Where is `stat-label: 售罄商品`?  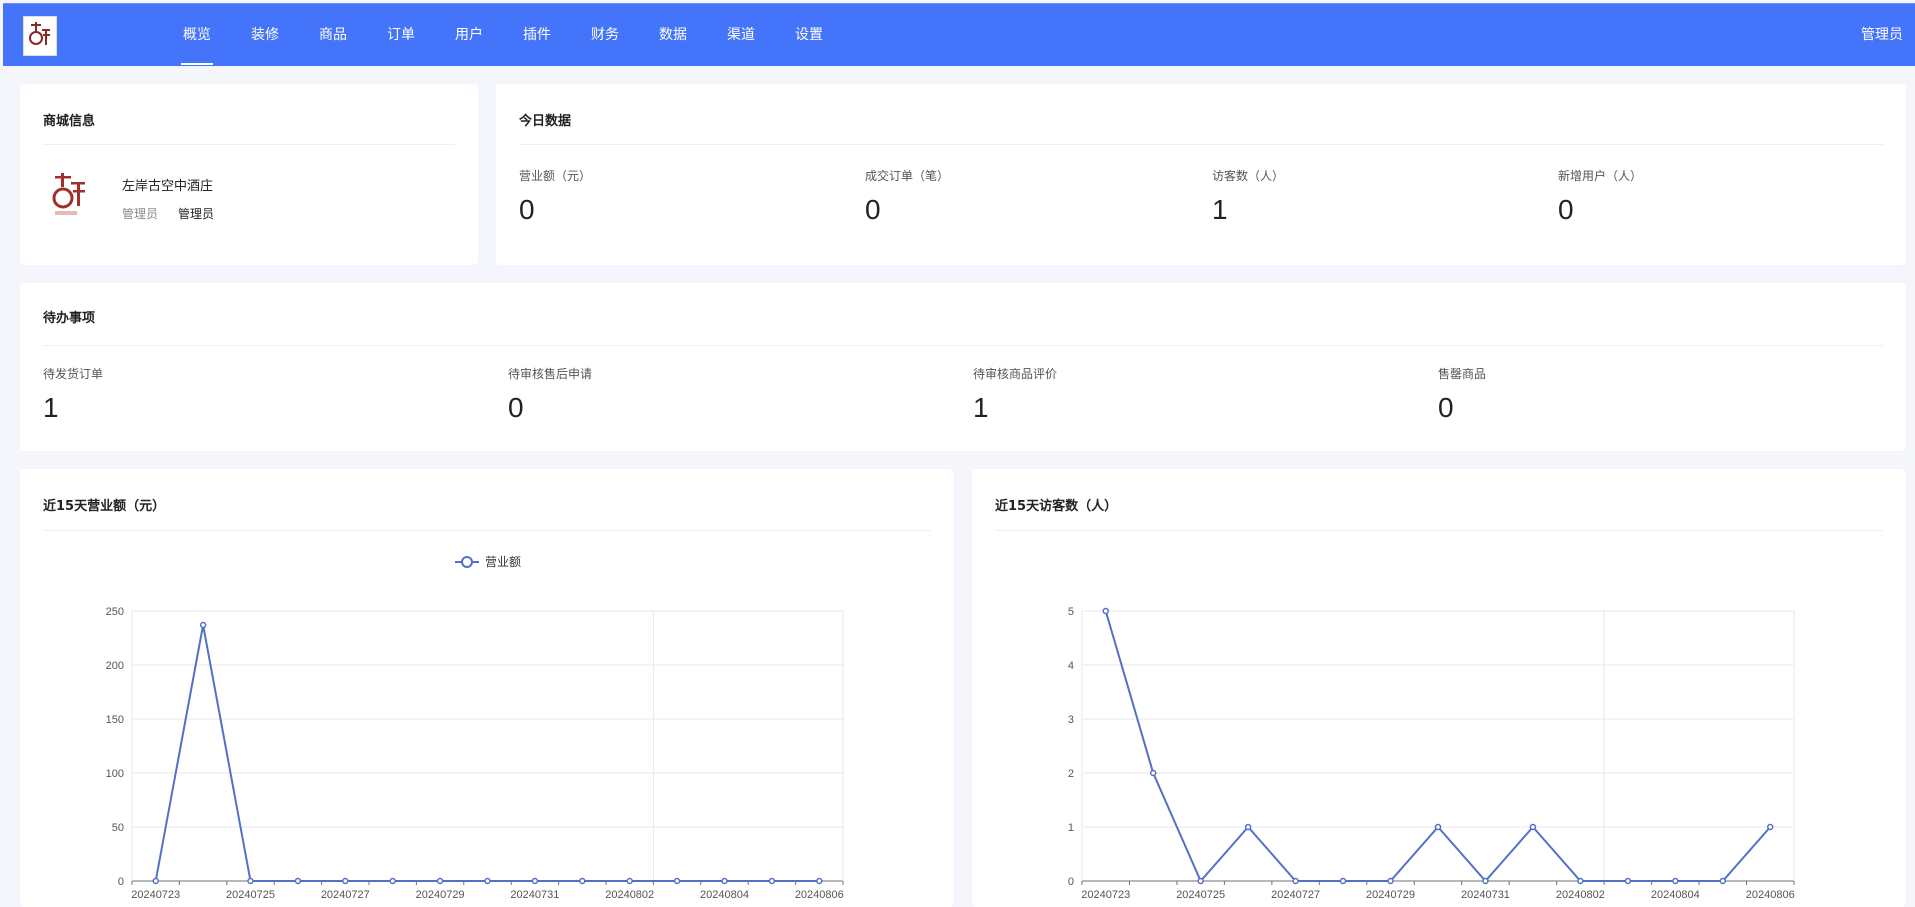
stat-label: 售罄商品 is located at coordinates (1462, 374).